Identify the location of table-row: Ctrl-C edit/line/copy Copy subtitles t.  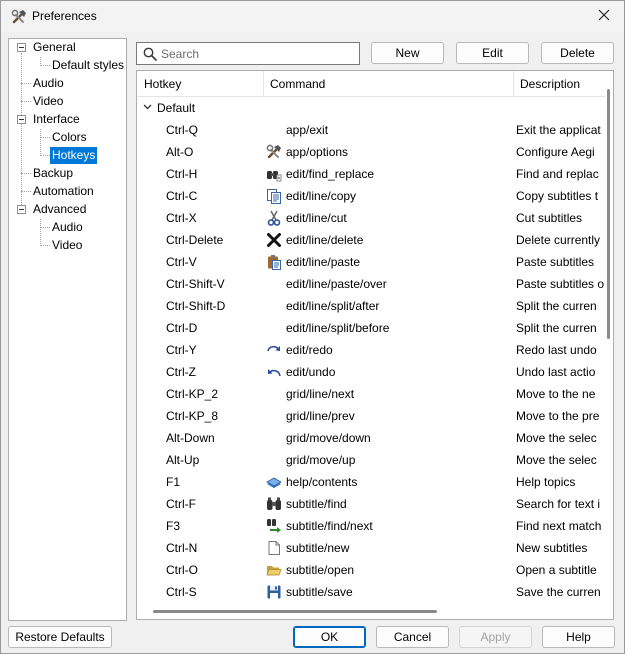
(371, 196).